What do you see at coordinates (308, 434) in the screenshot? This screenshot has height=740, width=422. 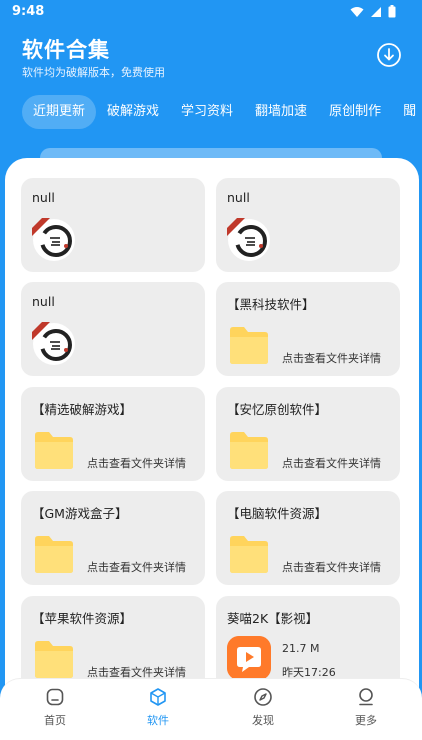 I see `card-folder: 【安忆原创软件】 点击查看文件夹详情` at bounding box center [308, 434].